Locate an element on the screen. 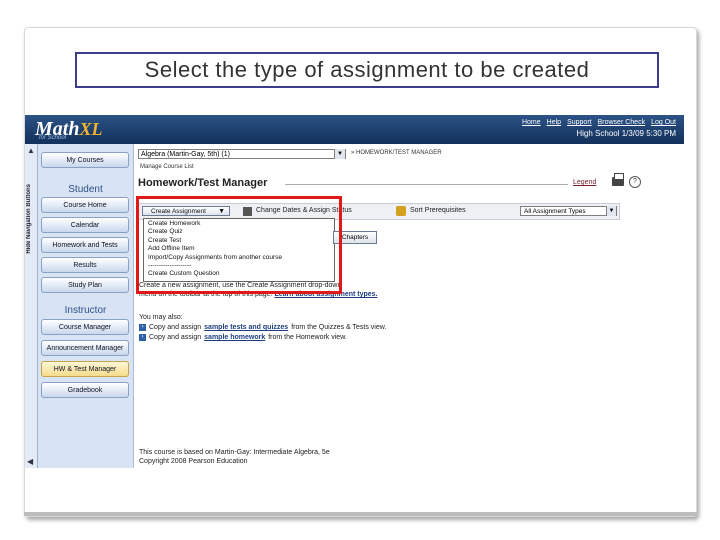 This screenshot has width=720, height=540. support-link: Support is located at coordinates (579, 122).